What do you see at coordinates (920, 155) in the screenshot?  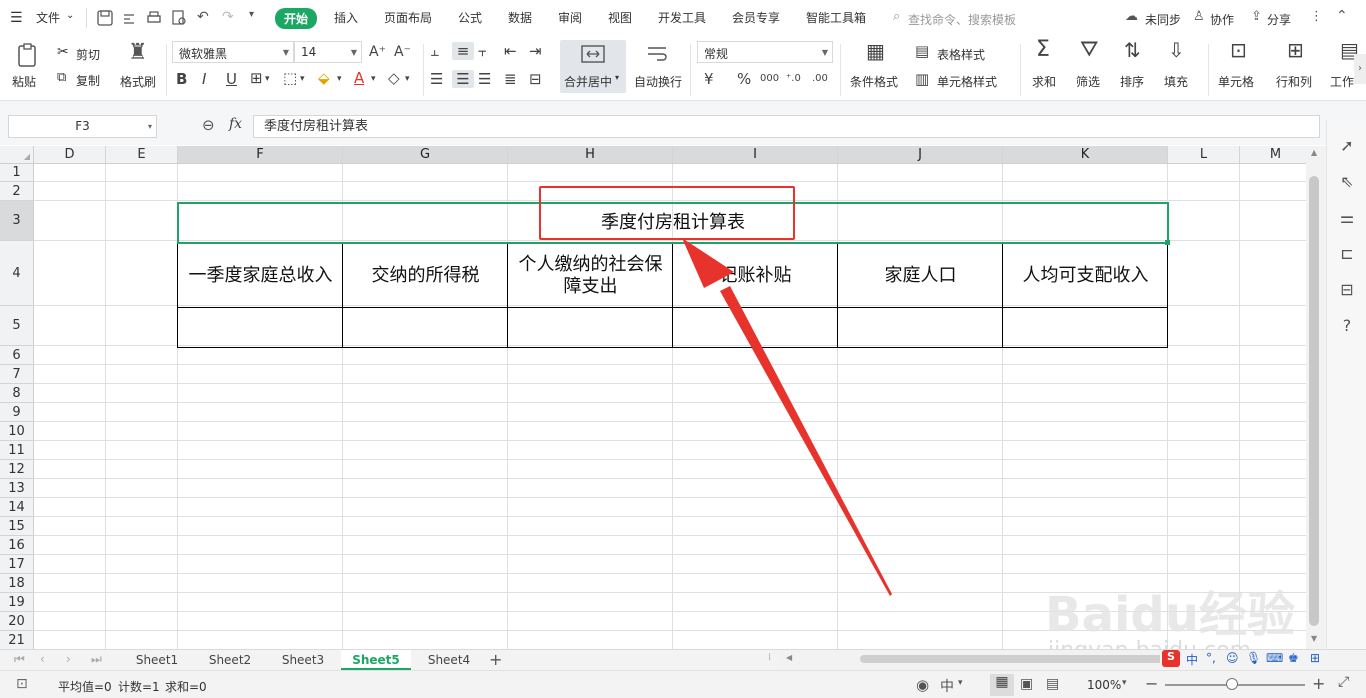 I see `column-header-j: J` at bounding box center [920, 155].